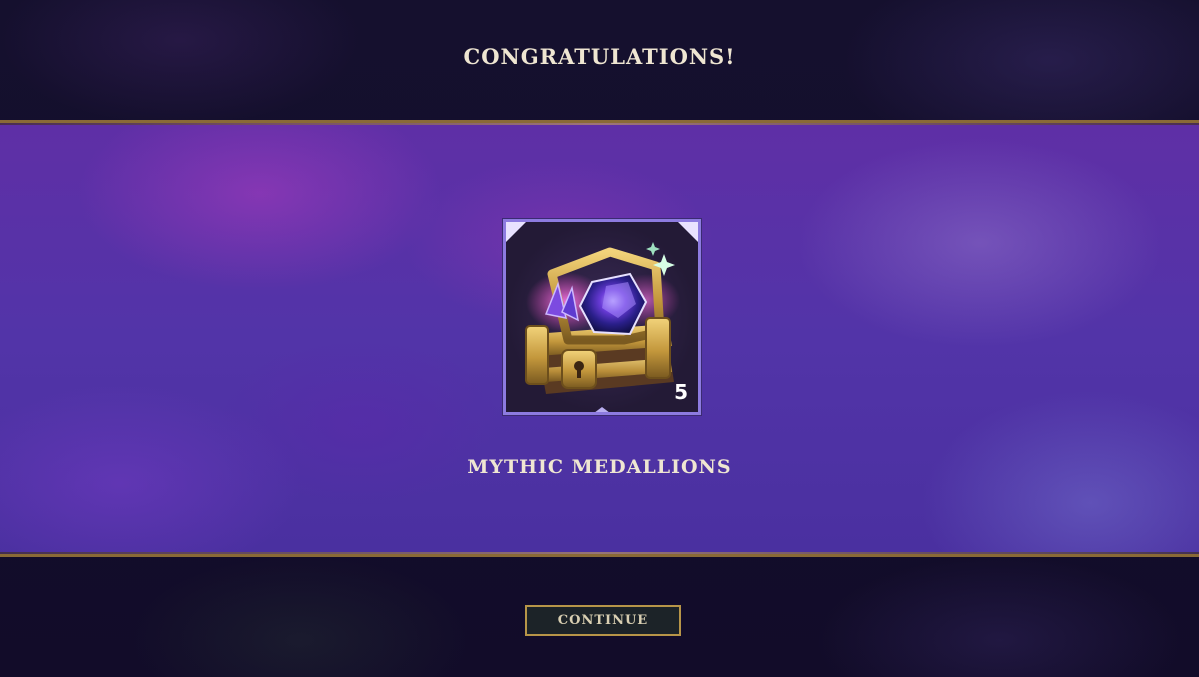 The height and width of the screenshot is (677, 1199). I want to click on banner-bottom-border, so click(599, 553).